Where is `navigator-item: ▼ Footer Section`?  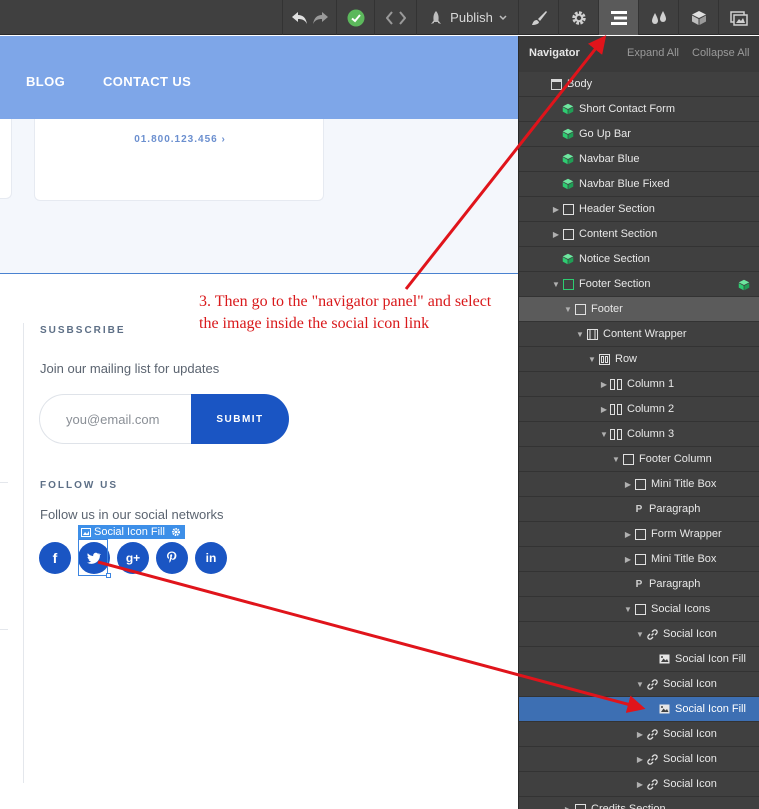
navigator-item: ▼ Footer Section is located at coordinates (639, 284).